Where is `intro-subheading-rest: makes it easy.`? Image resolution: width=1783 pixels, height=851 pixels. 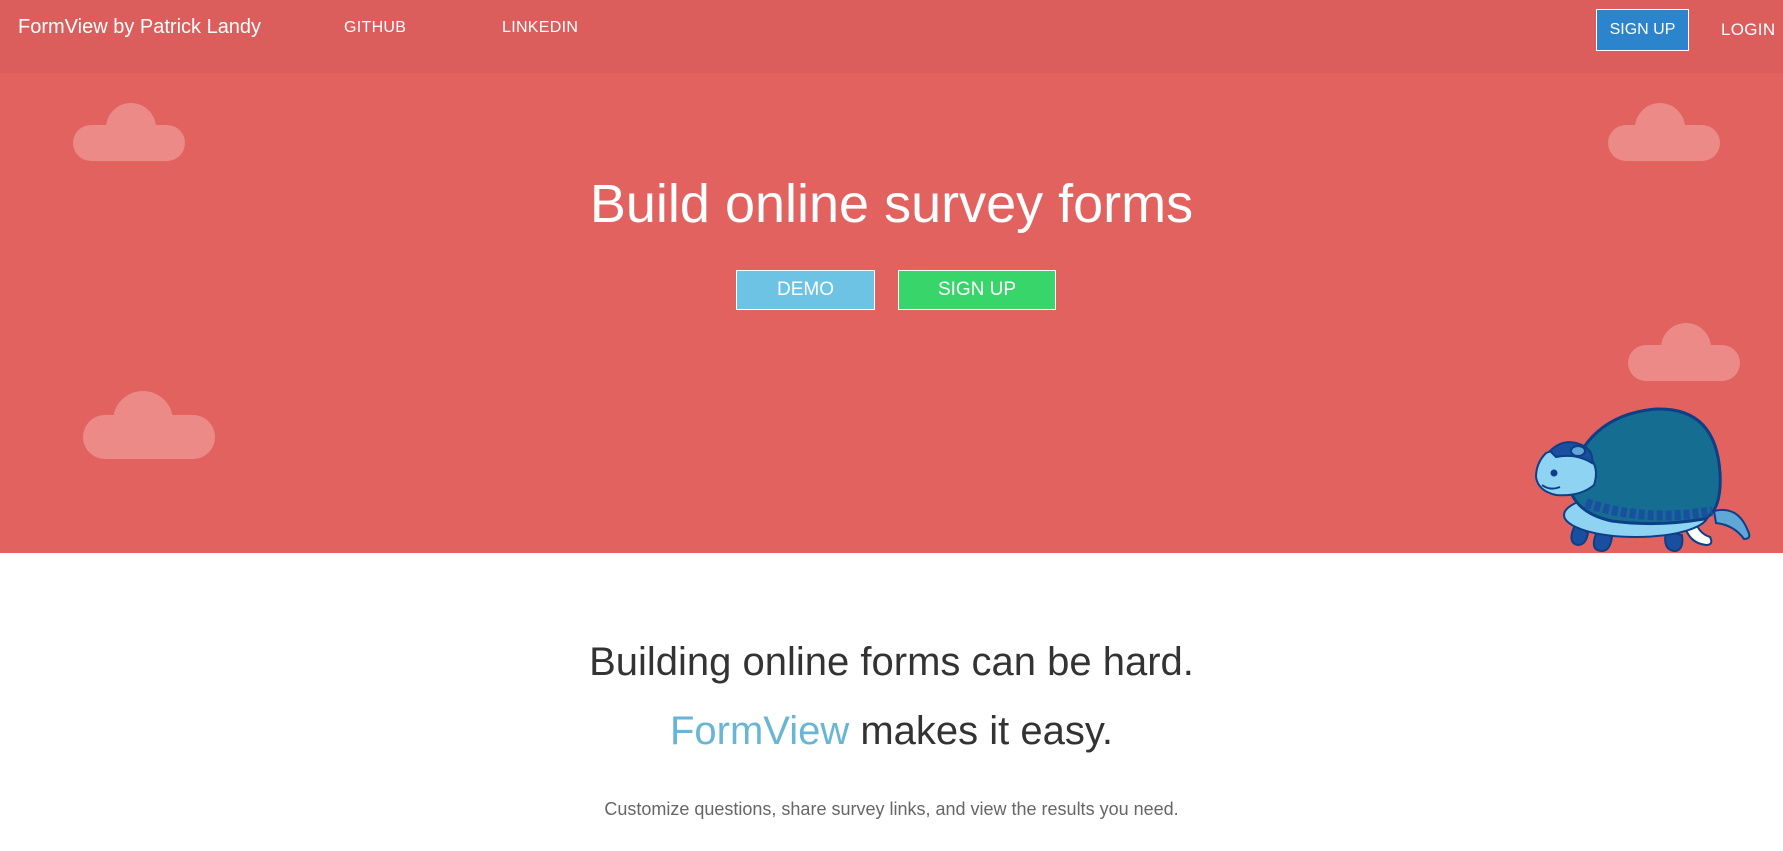 intro-subheading-rest: makes it easy. is located at coordinates (981, 731).